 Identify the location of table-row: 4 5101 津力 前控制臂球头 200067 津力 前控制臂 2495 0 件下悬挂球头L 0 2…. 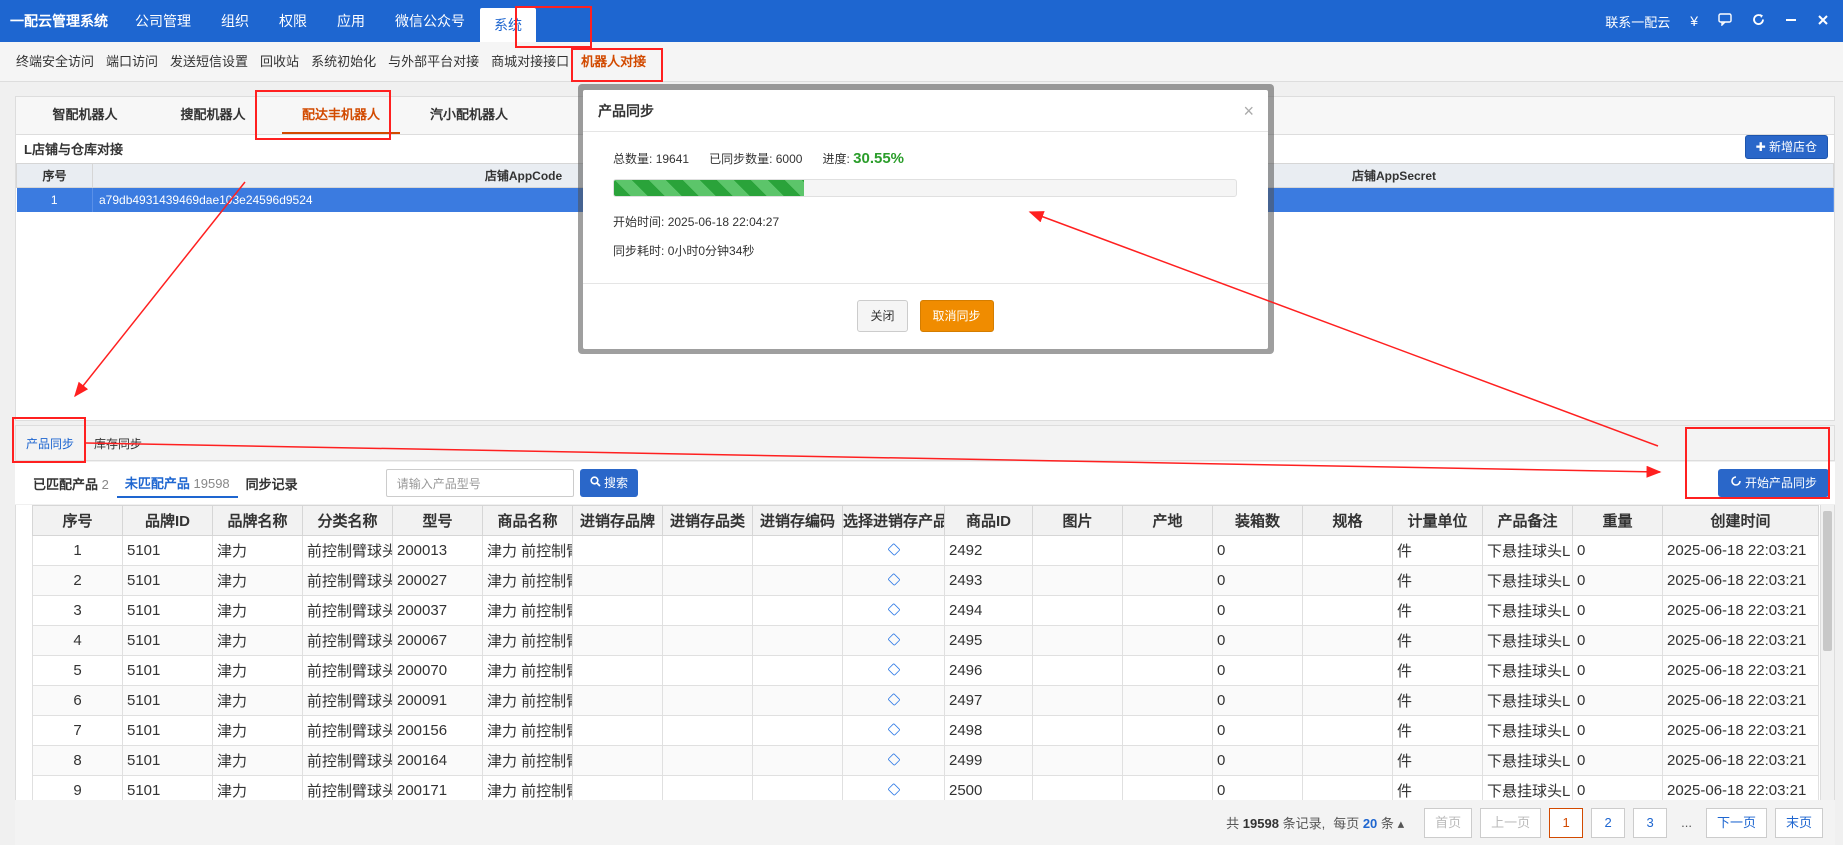
(925, 640).